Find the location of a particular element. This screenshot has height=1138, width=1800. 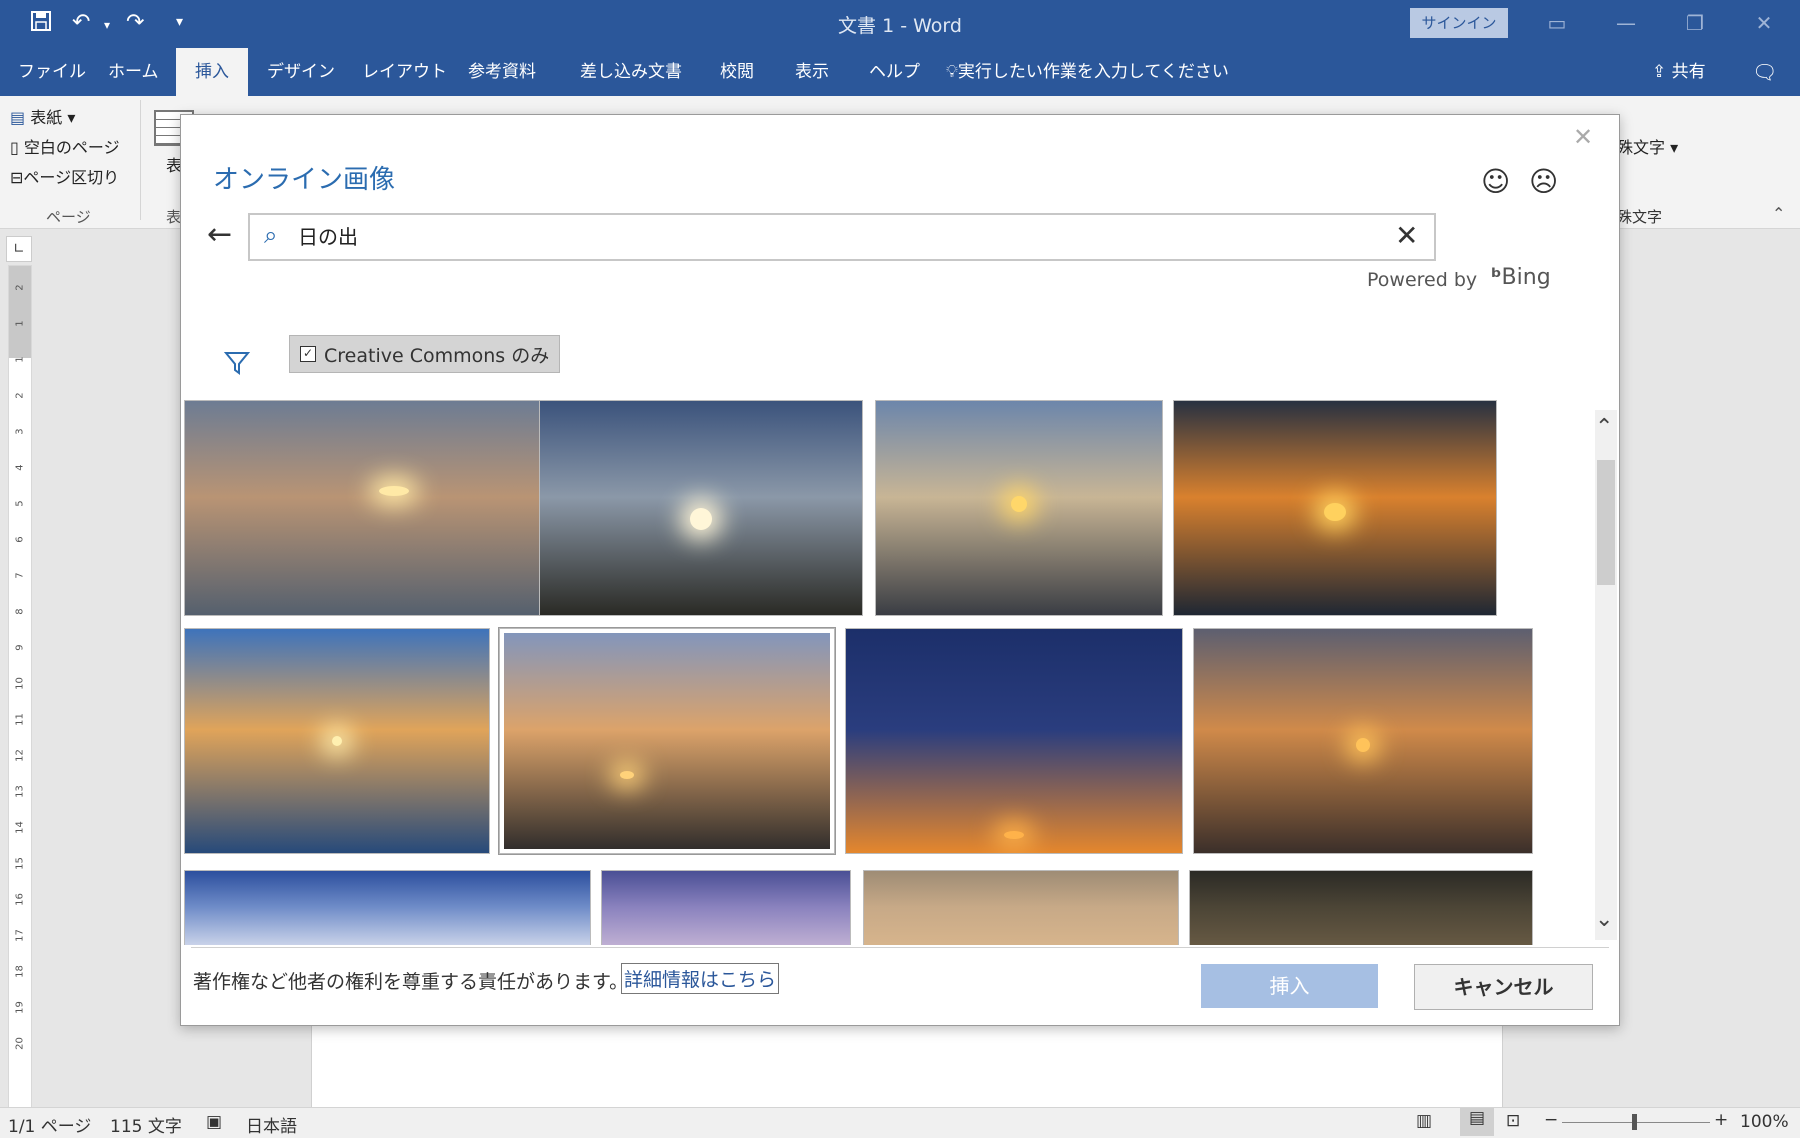

details-link: 詳細情報はこちら is located at coordinates (700, 978).